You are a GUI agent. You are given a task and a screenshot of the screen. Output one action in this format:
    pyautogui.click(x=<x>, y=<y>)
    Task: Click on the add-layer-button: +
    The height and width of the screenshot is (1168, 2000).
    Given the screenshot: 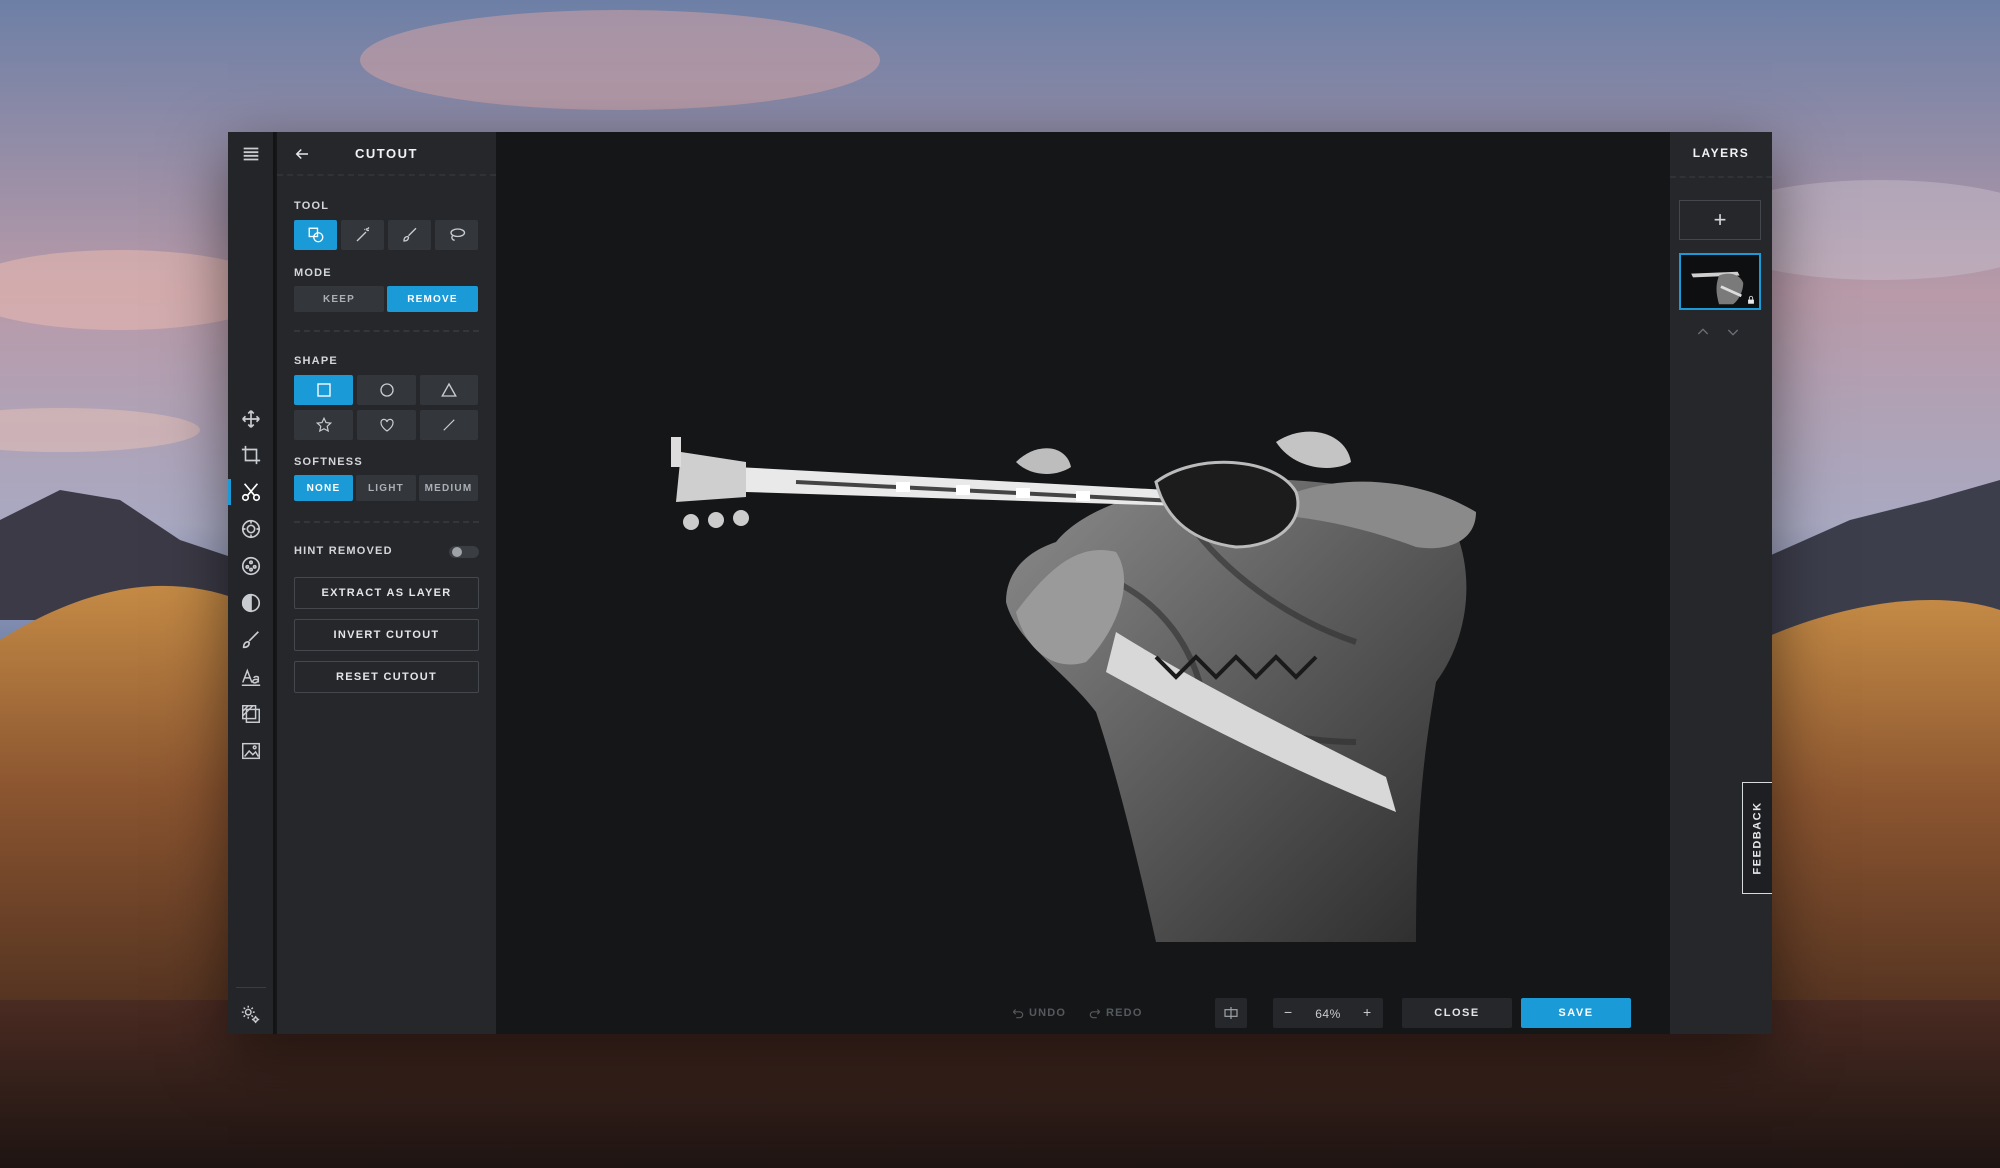 What is the action you would take?
    pyautogui.click(x=1720, y=220)
    